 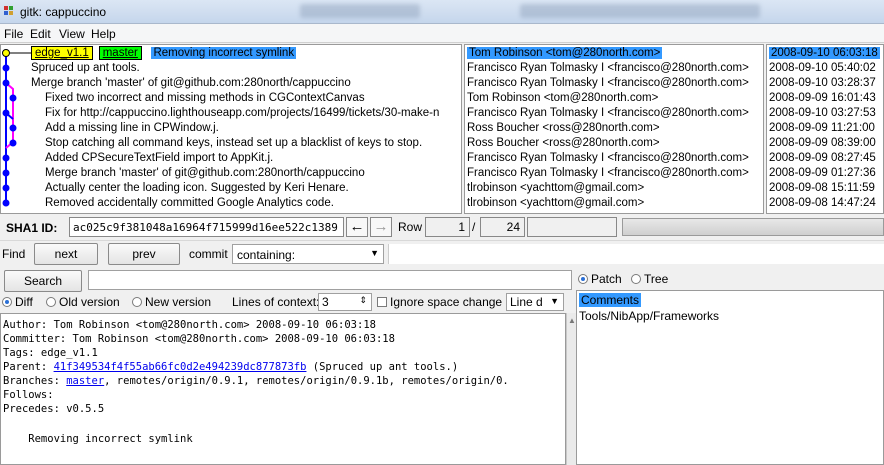 What do you see at coordinates (822, 68) in the screenshot?
I see `commit-date: 2008-09-10 05:40:02` at bounding box center [822, 68].